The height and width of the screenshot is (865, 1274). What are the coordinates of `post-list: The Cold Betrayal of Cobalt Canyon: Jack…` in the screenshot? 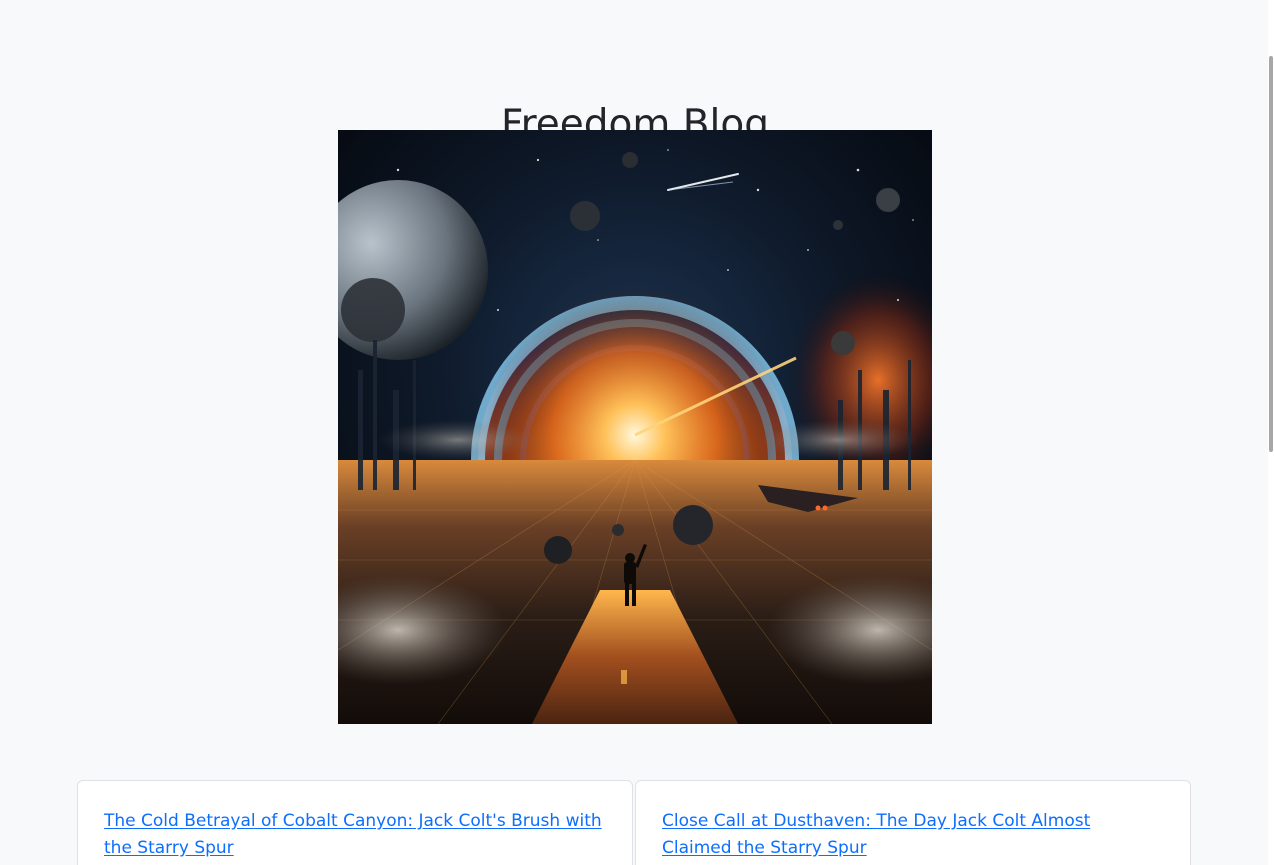 It's located at (635, 822).